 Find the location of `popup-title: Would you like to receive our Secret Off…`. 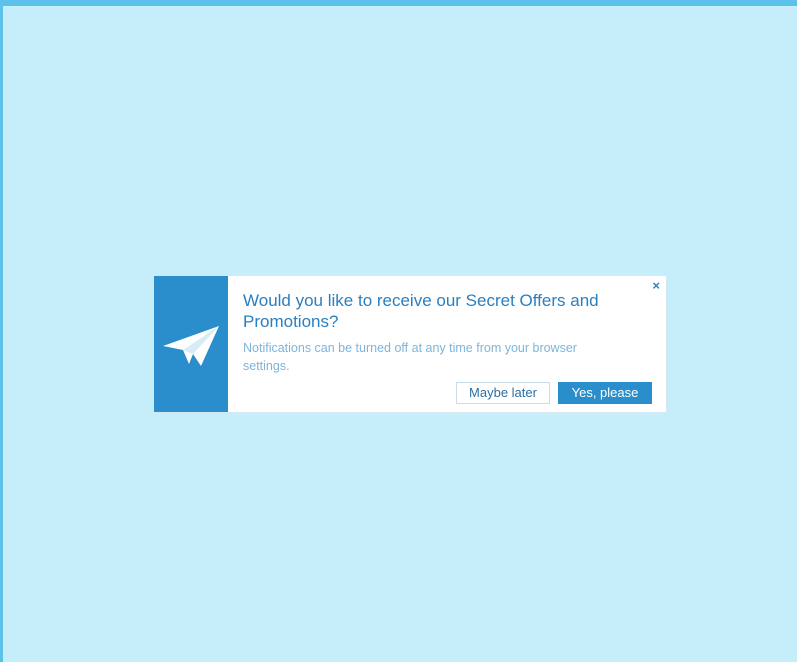

popup-title: Would you like to receive our Secret Off… is located at coordinates (421, 311).